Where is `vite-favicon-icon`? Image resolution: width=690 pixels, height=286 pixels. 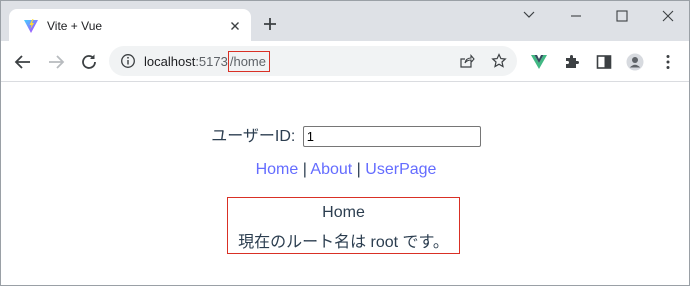 vite-favicon-icon is located at coordinates (31, 26).